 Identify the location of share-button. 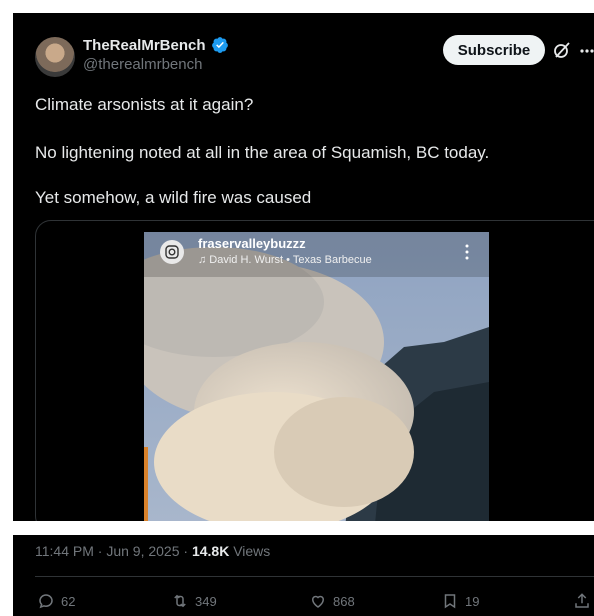
(582, 601).